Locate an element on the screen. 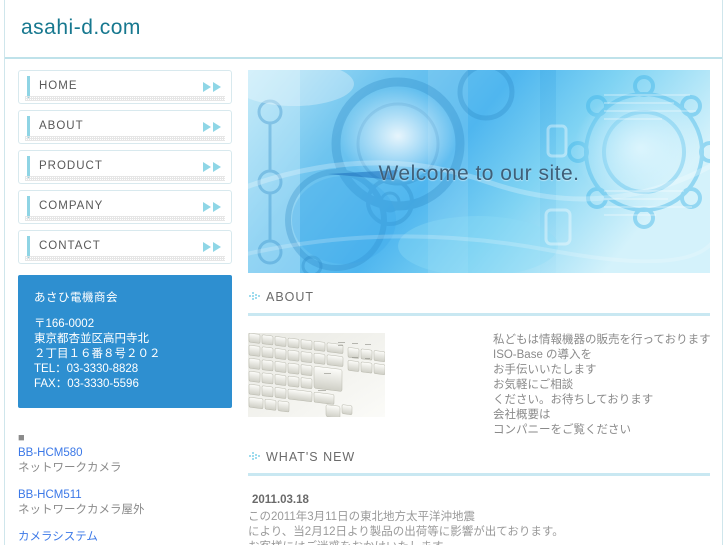  nav-item-product: PRODUCT is located at coordinates (125, 167).